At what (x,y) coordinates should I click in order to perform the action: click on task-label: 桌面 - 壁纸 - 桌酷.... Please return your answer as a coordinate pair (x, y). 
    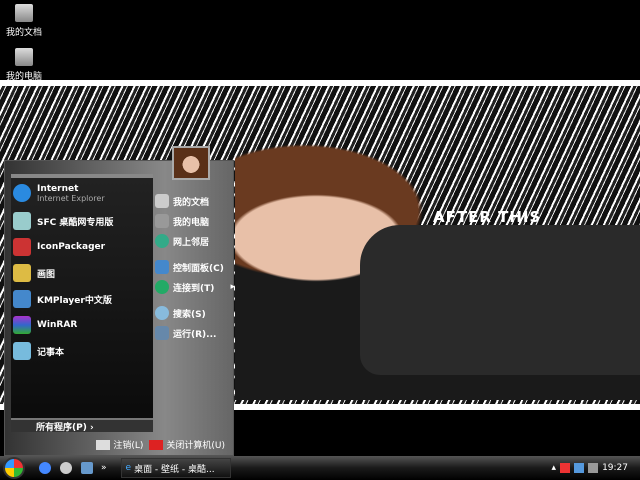
    Looking at the image, I should click on (174, 469).